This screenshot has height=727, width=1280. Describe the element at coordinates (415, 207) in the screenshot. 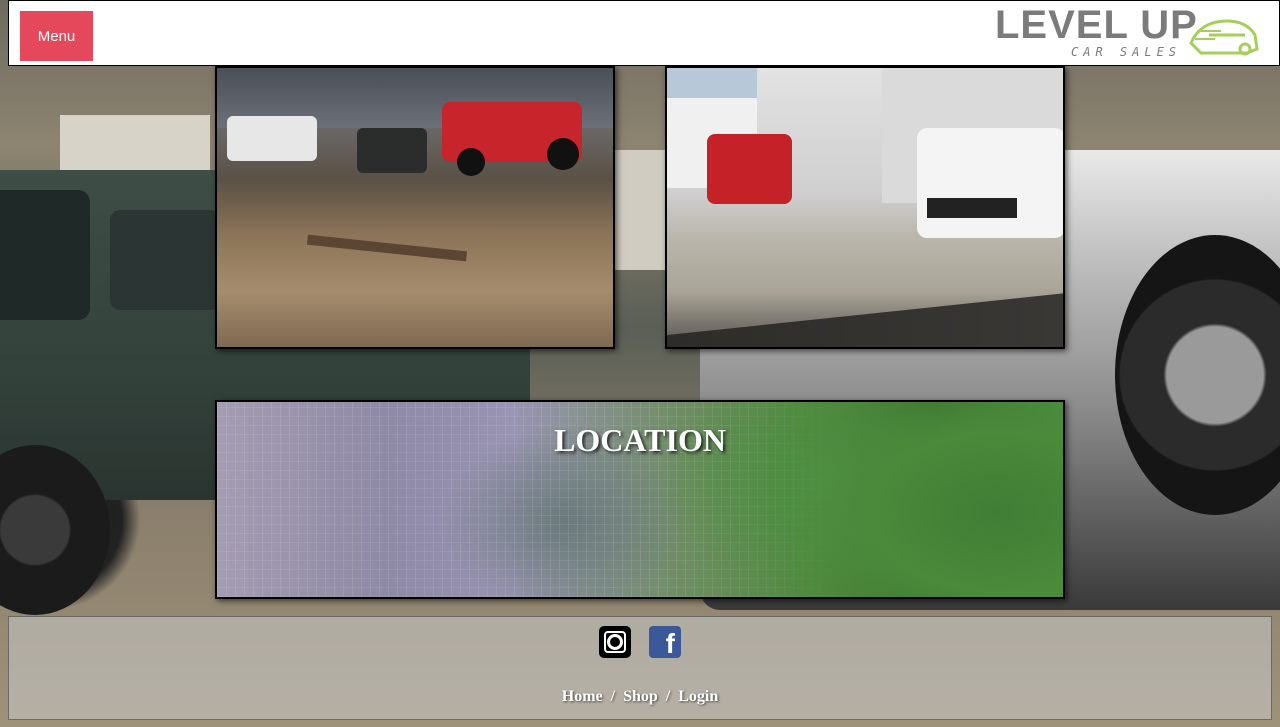

I see `gallery-photo-jeeps-lot` at that location.